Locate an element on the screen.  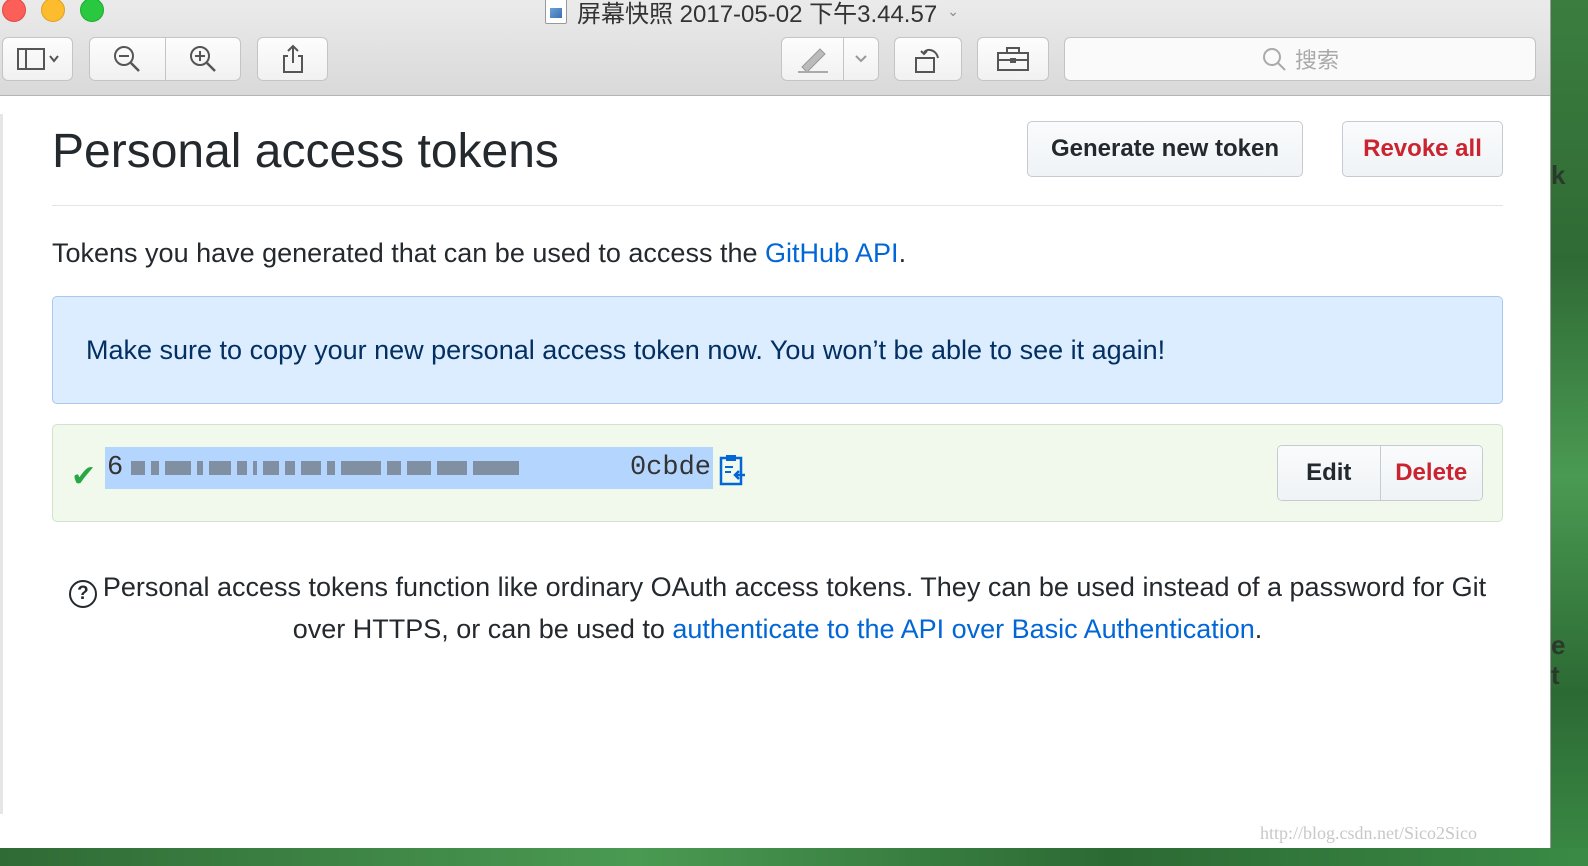
clipboard-icon is located at coordinates (733, 470).